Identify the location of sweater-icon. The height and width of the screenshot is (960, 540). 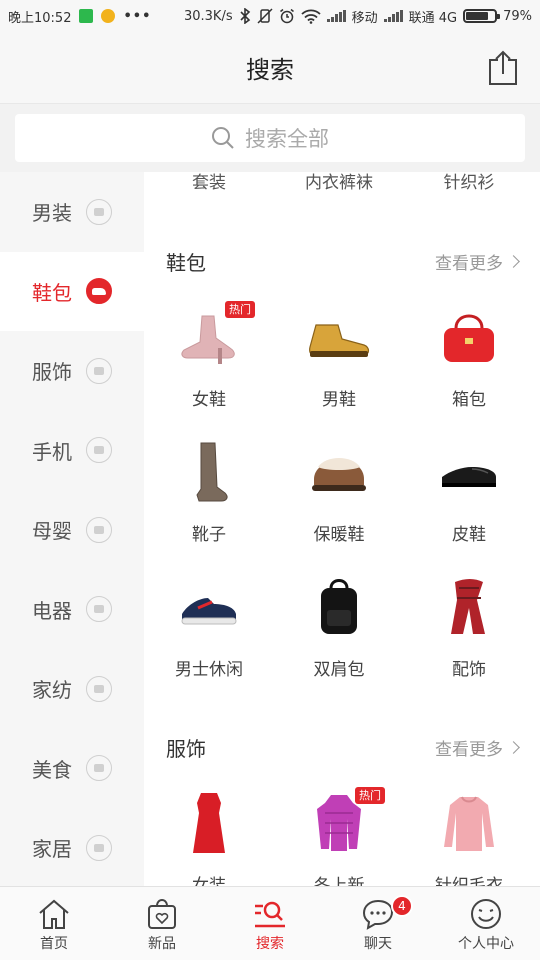
(469, 824).